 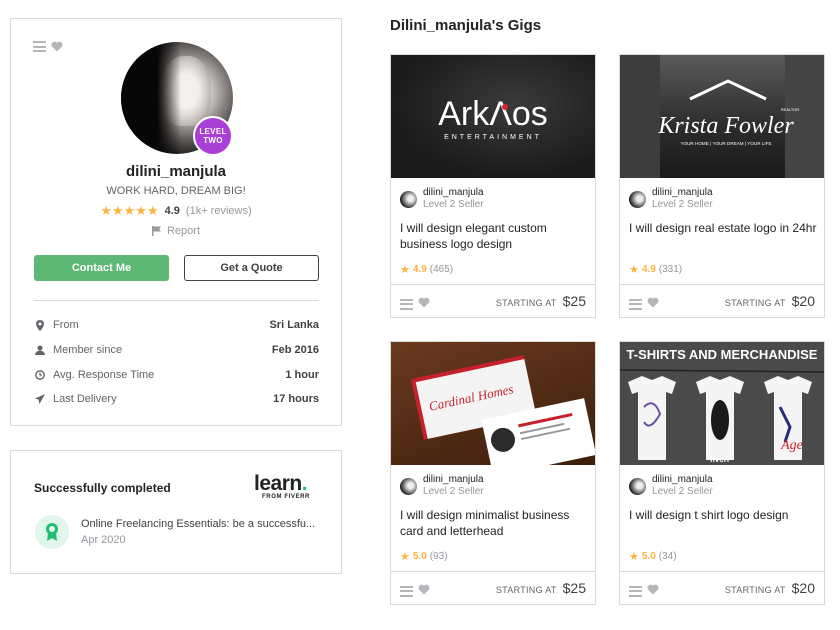 I want to click on info-label: Member since, so click(x=88, y=350).